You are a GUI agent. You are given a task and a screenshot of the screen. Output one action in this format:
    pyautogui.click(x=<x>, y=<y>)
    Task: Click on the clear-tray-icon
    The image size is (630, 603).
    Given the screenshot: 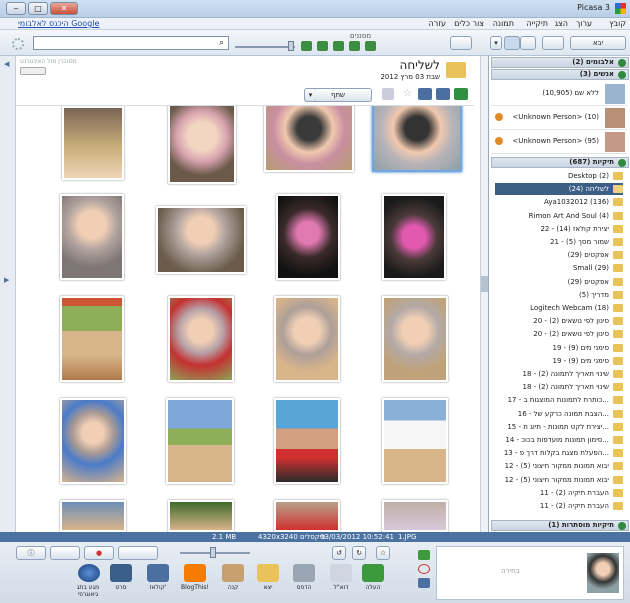 What is the action you would take?
    pyautogui.click(x=424, y=569)
    